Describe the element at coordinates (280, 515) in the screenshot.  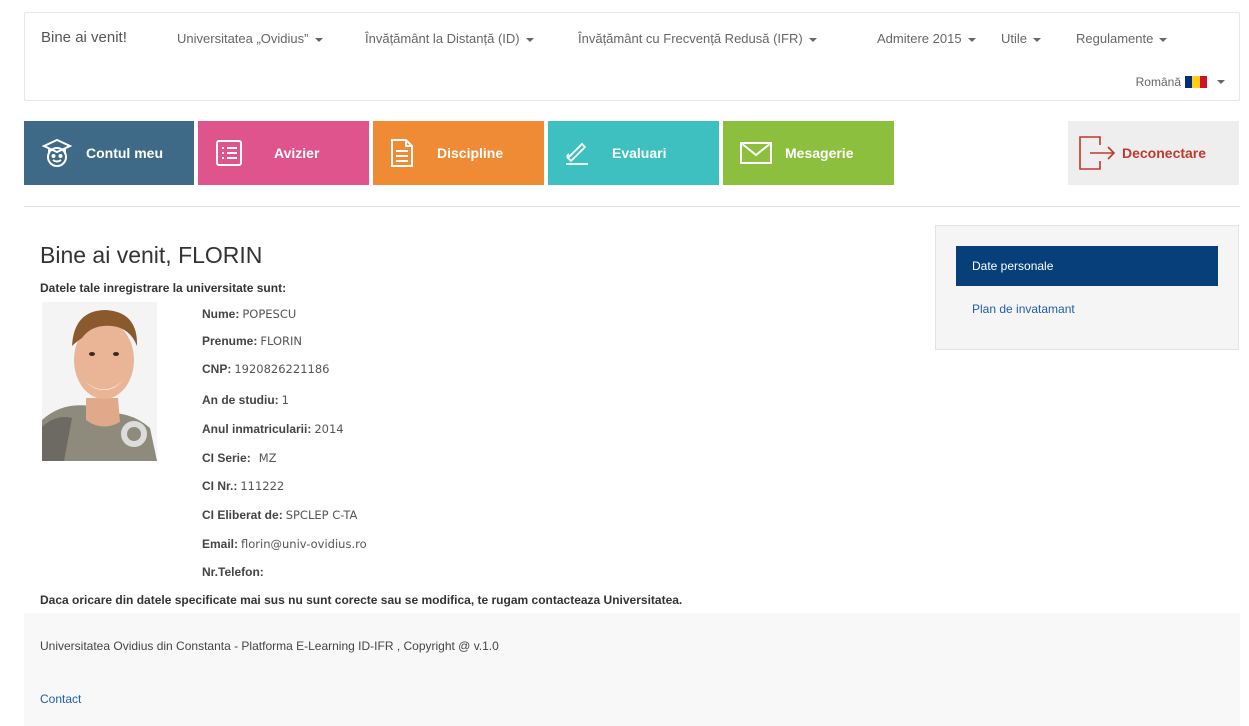
I see `field-ci-eliberat: CI Eliberat de: SPCLEP C-TA` at that location.